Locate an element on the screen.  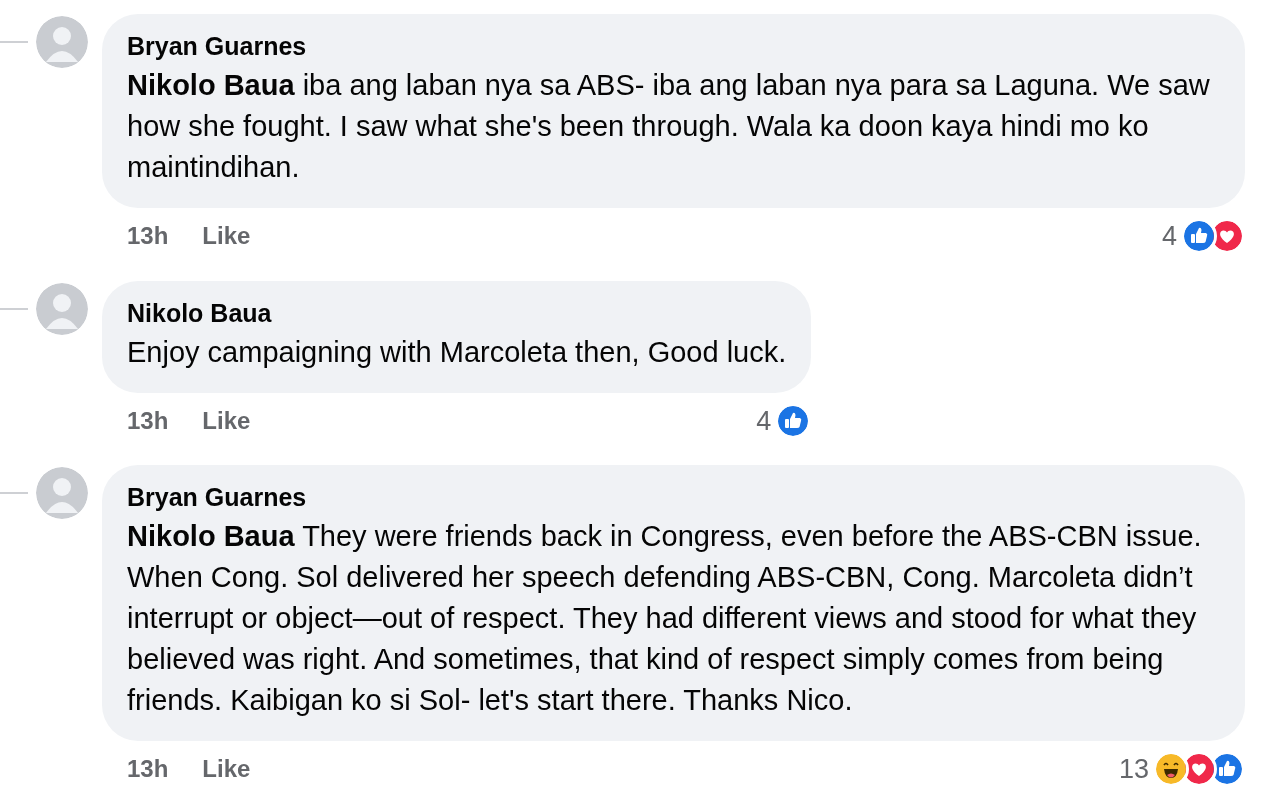
author-name: Nikolo Baua is located at coordinates (457, 312).